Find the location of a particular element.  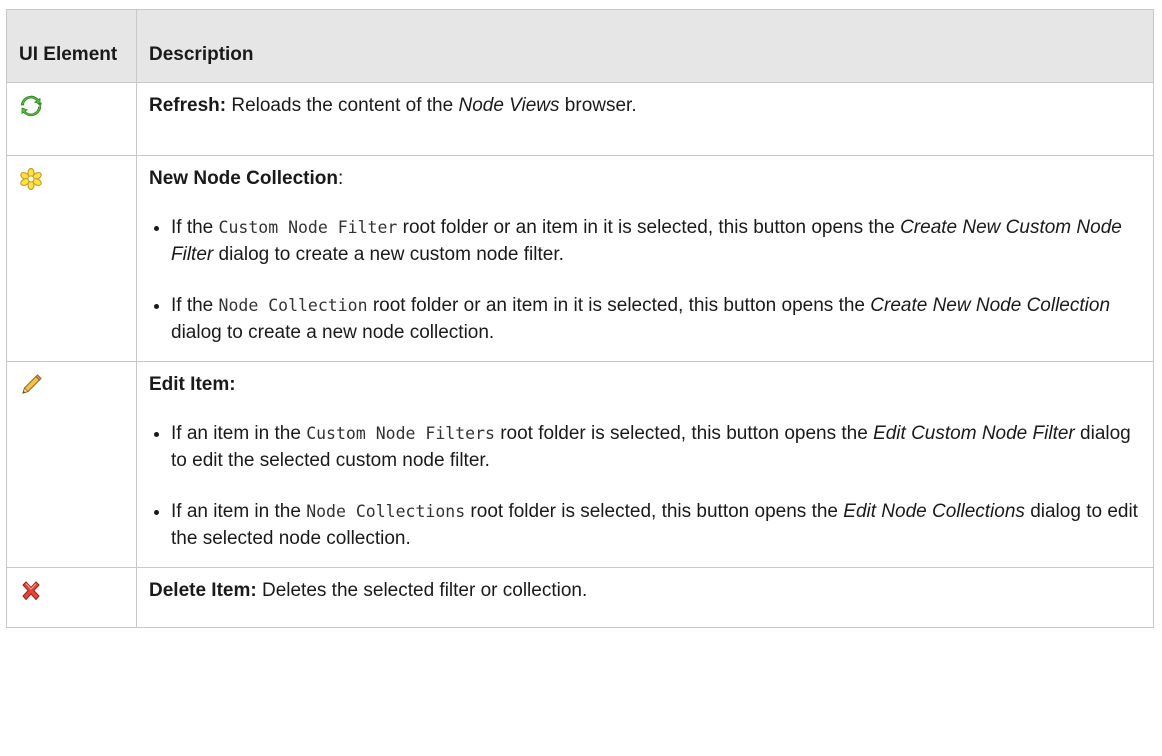

row-text: Reloads the content of the is located at coordinates (342, 105).